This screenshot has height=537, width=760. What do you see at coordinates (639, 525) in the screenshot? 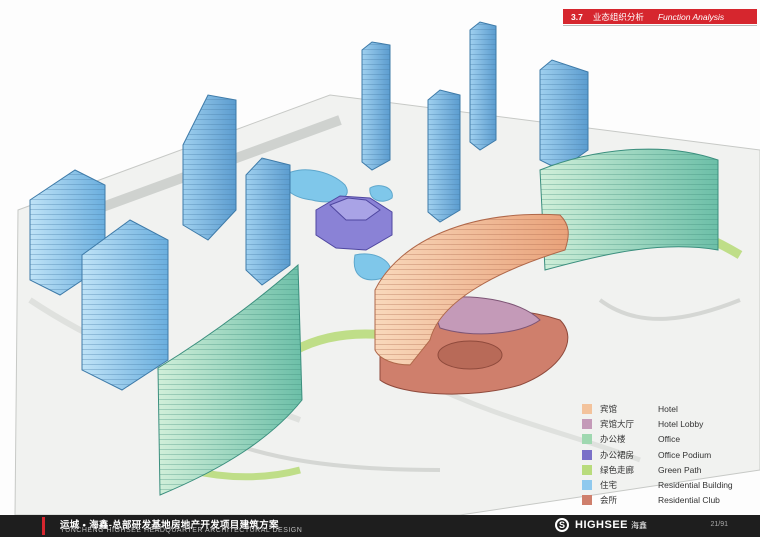
I see `logo-text-cn: 海鑫` at bounding box center [639, 525].